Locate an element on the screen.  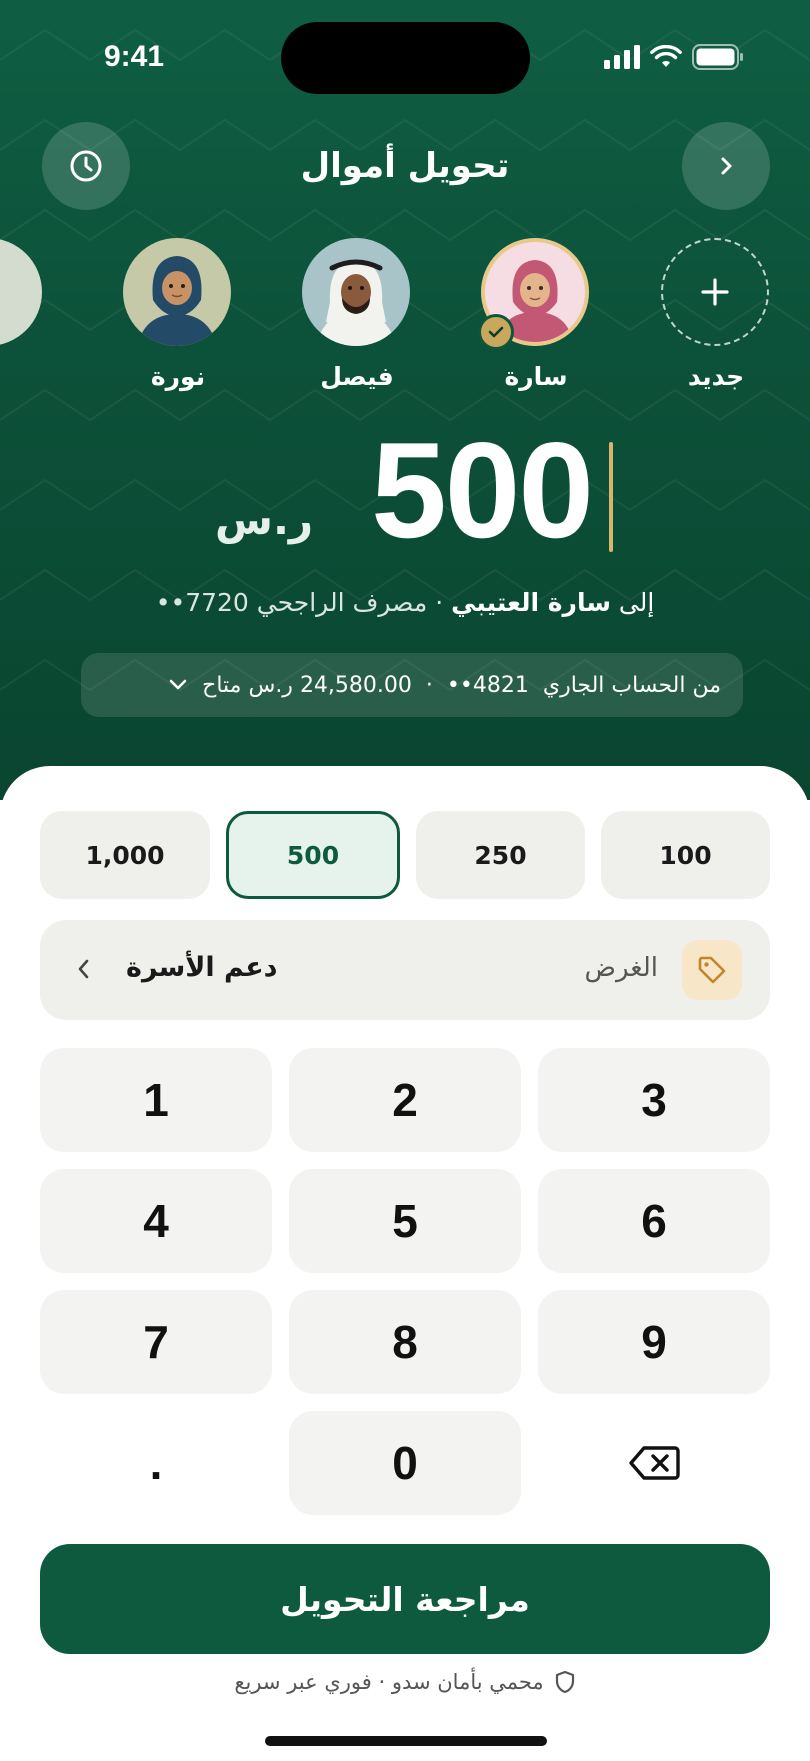
key-3: 3 is located at coordinates (654, 1100).